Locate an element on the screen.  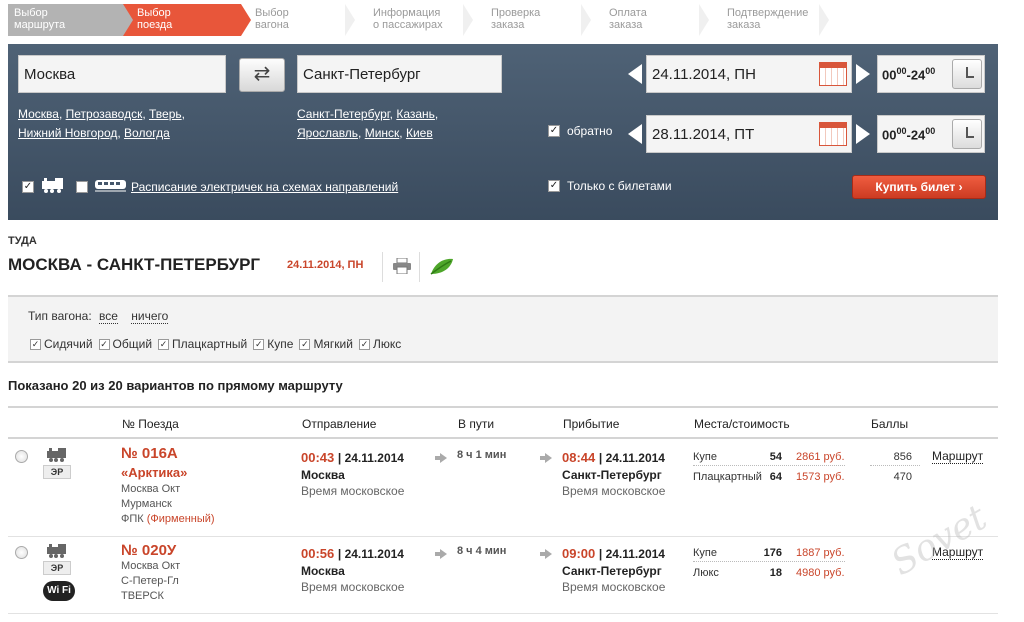
suggestion-link: Москва is located at coordinates (38, 114).